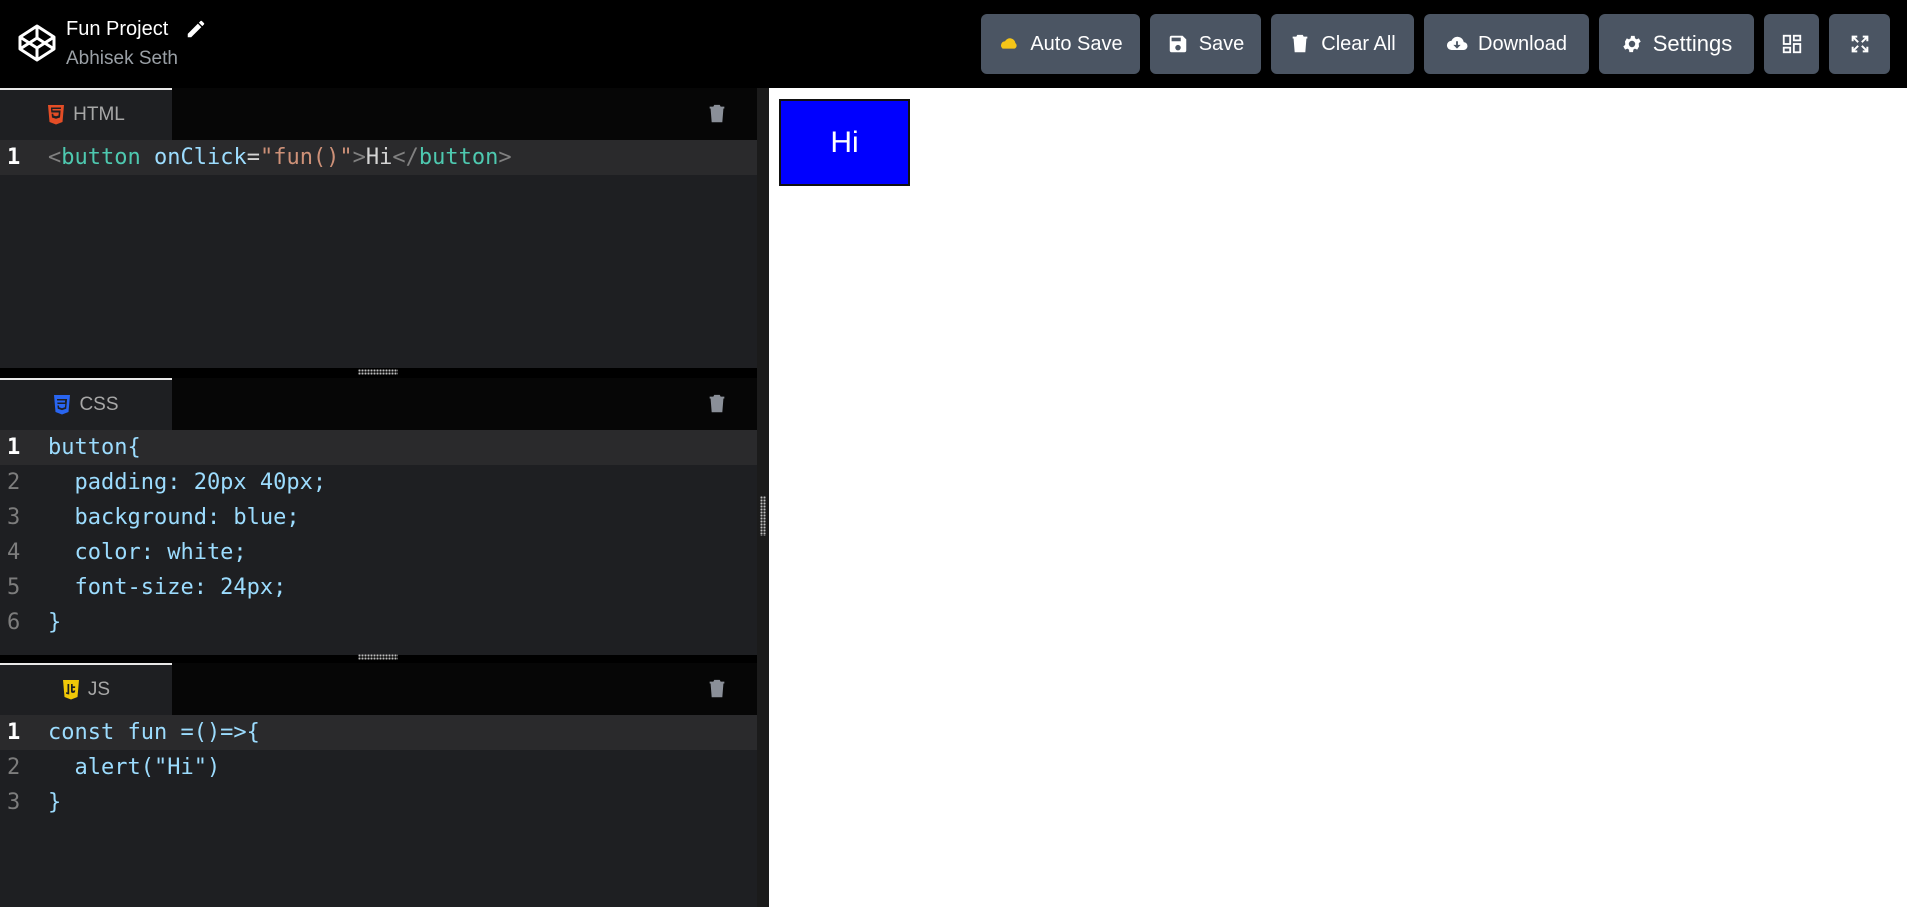  What do you see at coordinates (378, 657) in the screenshot?
I see `css-js-resize-handle` at bounding box center [378, 657].